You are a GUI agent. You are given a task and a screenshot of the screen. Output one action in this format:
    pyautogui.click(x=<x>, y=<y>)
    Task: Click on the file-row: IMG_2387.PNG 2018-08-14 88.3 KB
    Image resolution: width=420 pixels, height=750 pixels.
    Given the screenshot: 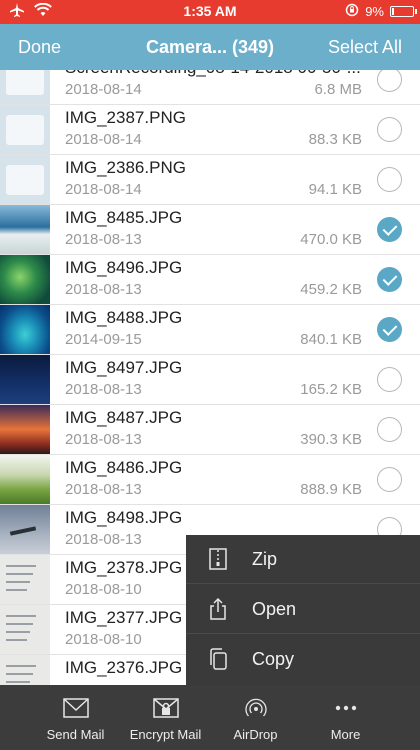 What is the action you would take?
    pyautogui.click(x=210, y=130)
    